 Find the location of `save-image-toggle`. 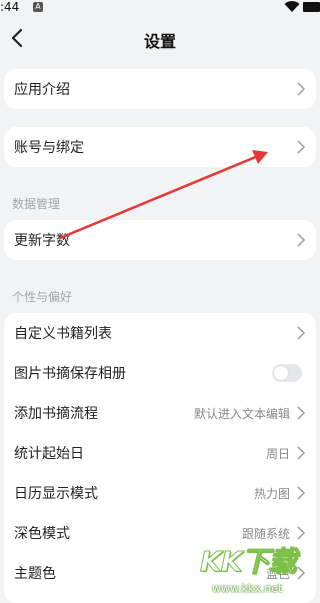

save-image-toggle is located at coordinates (287, 373).